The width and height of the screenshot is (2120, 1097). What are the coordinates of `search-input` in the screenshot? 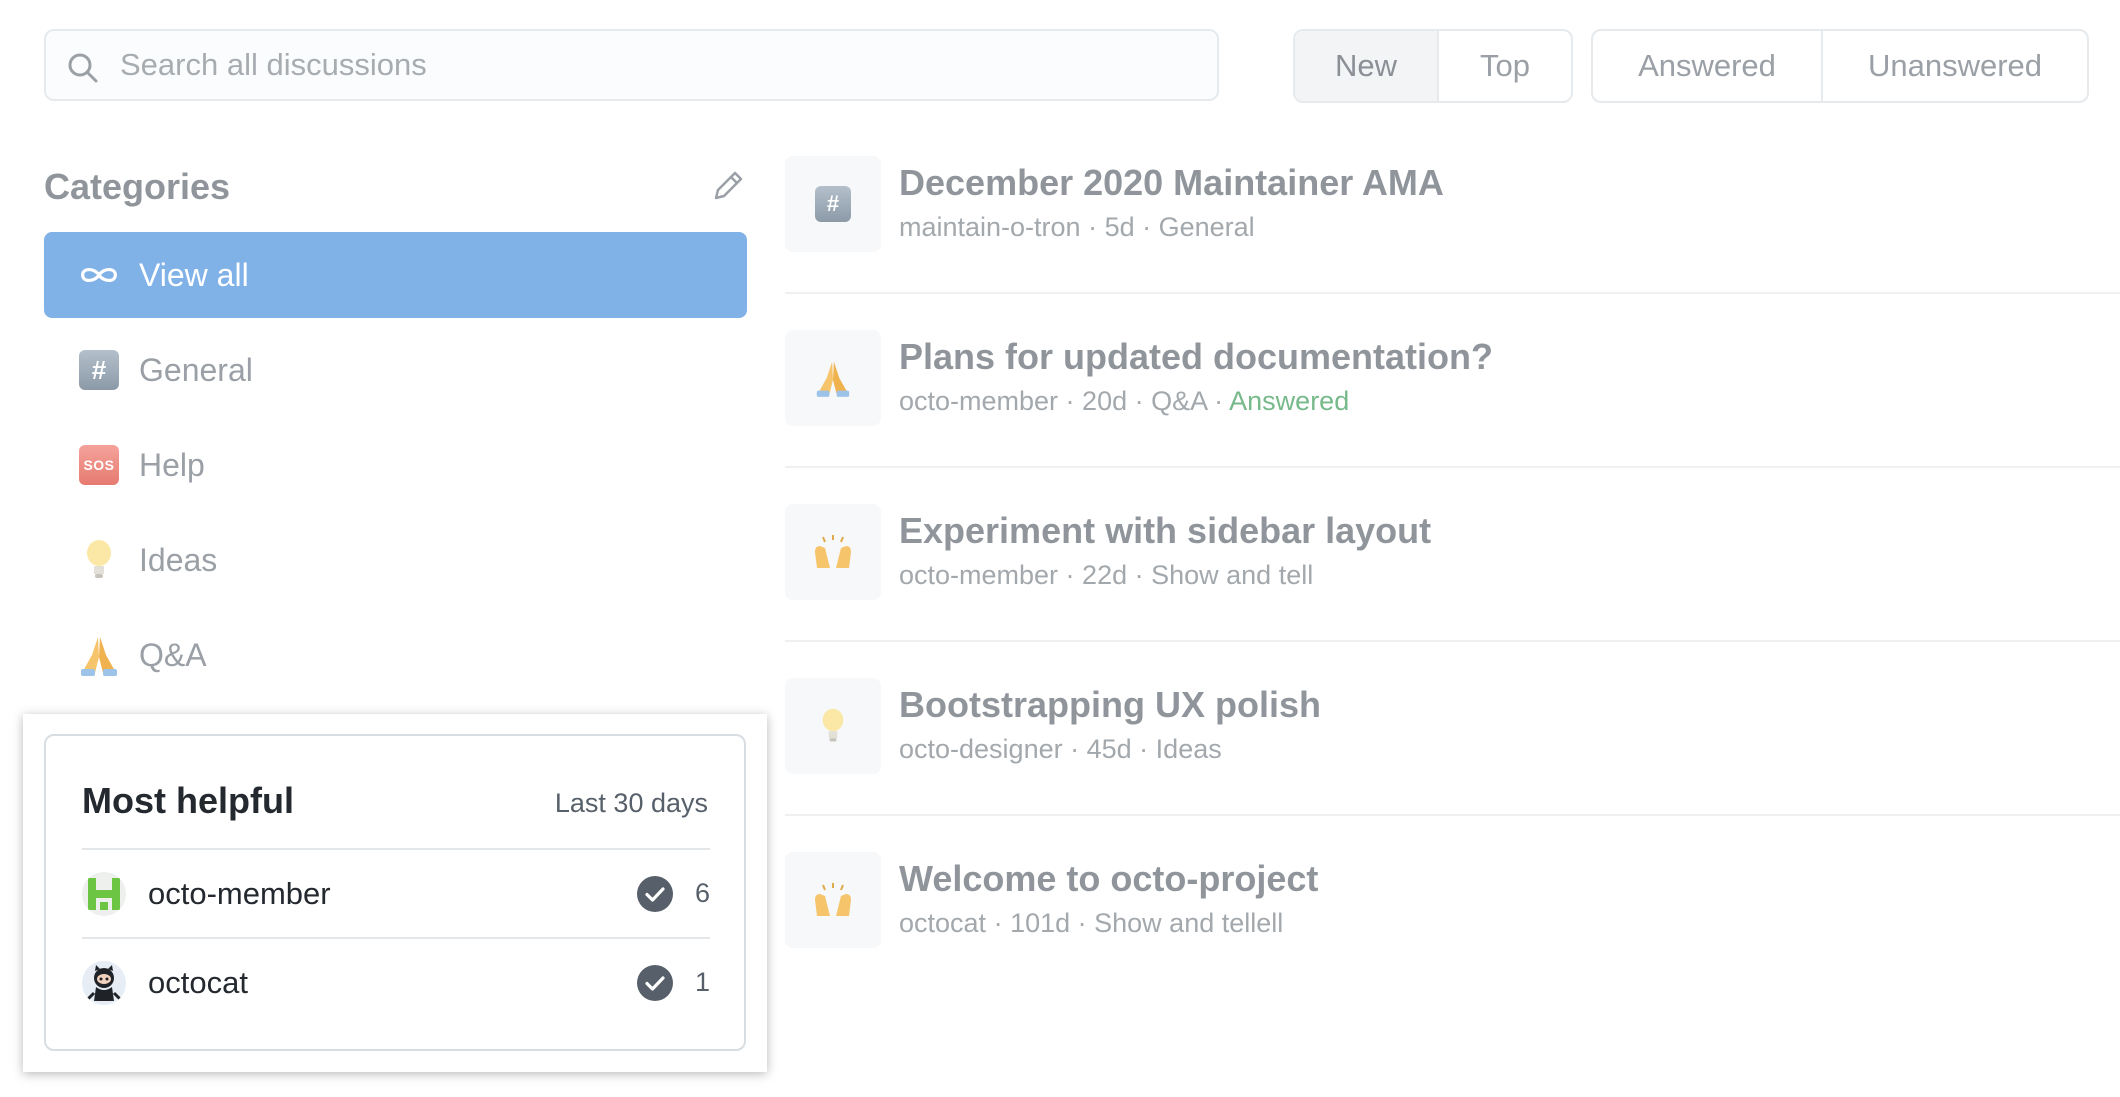 It's located at (631, 65).